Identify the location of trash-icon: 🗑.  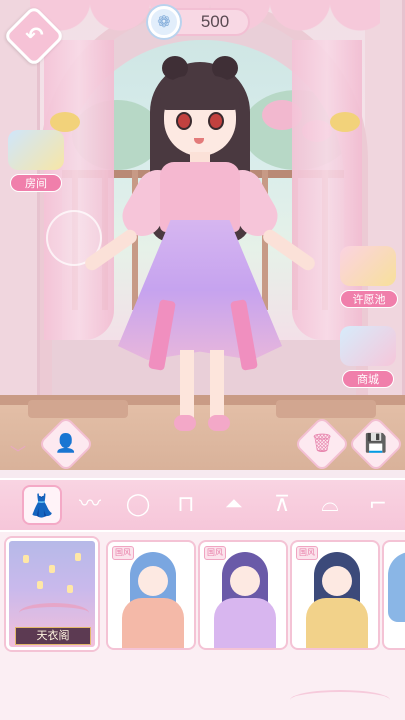
(322, 443).